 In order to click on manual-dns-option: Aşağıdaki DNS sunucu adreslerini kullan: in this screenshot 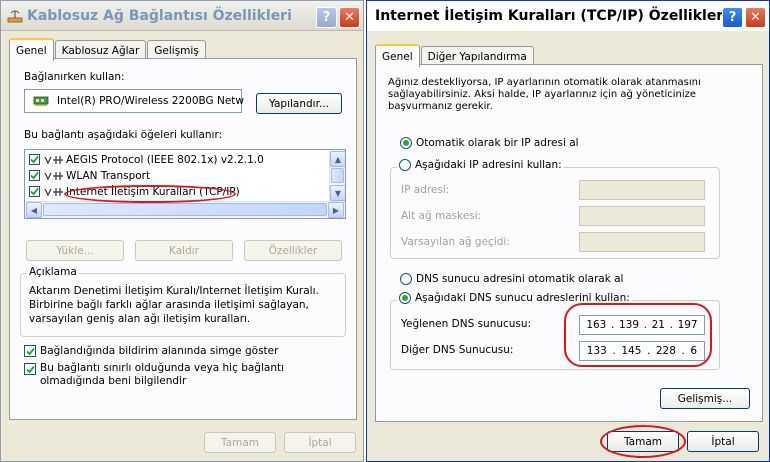, I will do `click(514, 298)`.